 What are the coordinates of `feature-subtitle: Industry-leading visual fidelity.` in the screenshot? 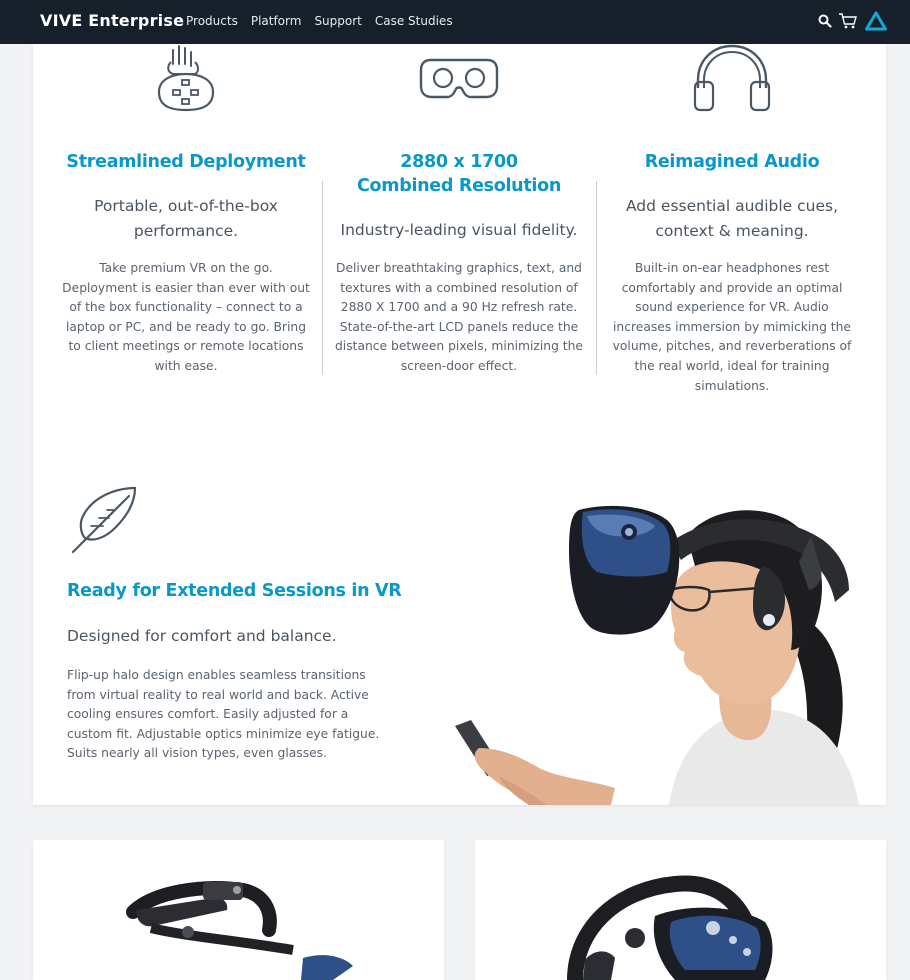 It's located at (459, 230).